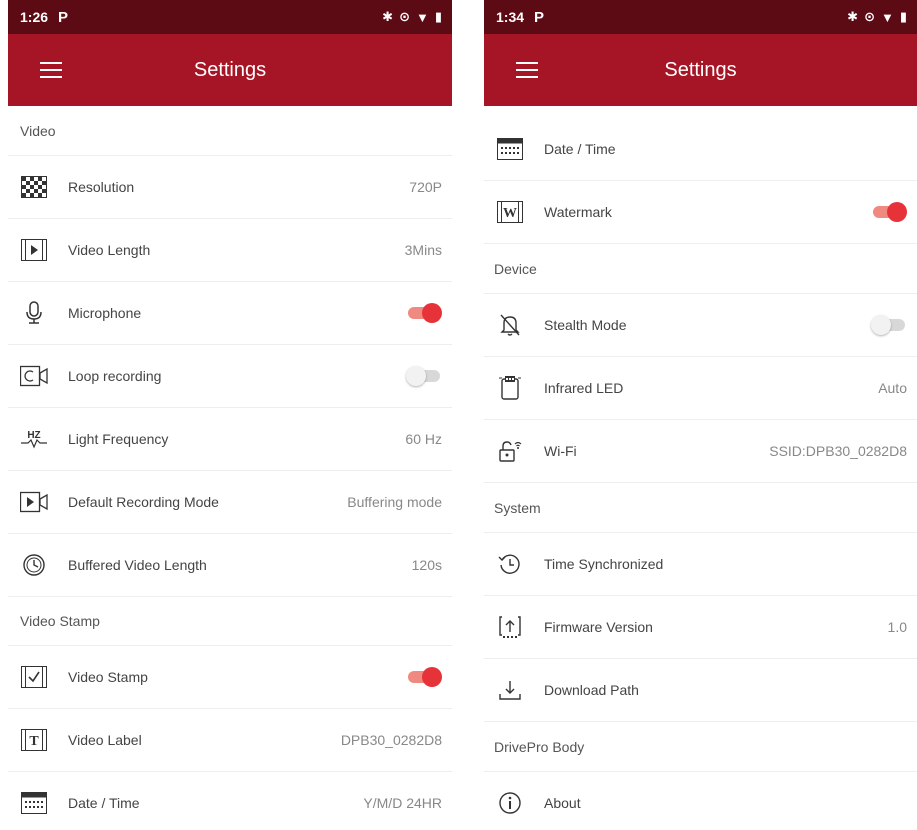 Image resolution: width=917 pixels, height=830 pixels. Describe the element at coordinates (230, 621) in the screenshot. I see `section-header-video-stamp: Video Stamp` at that location.